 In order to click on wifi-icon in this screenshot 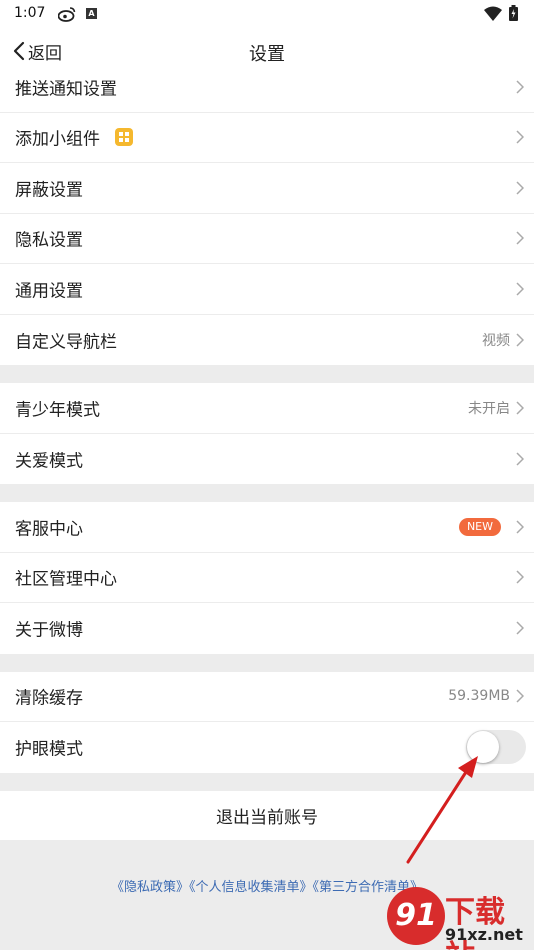, I will do `click(493, 13)`.